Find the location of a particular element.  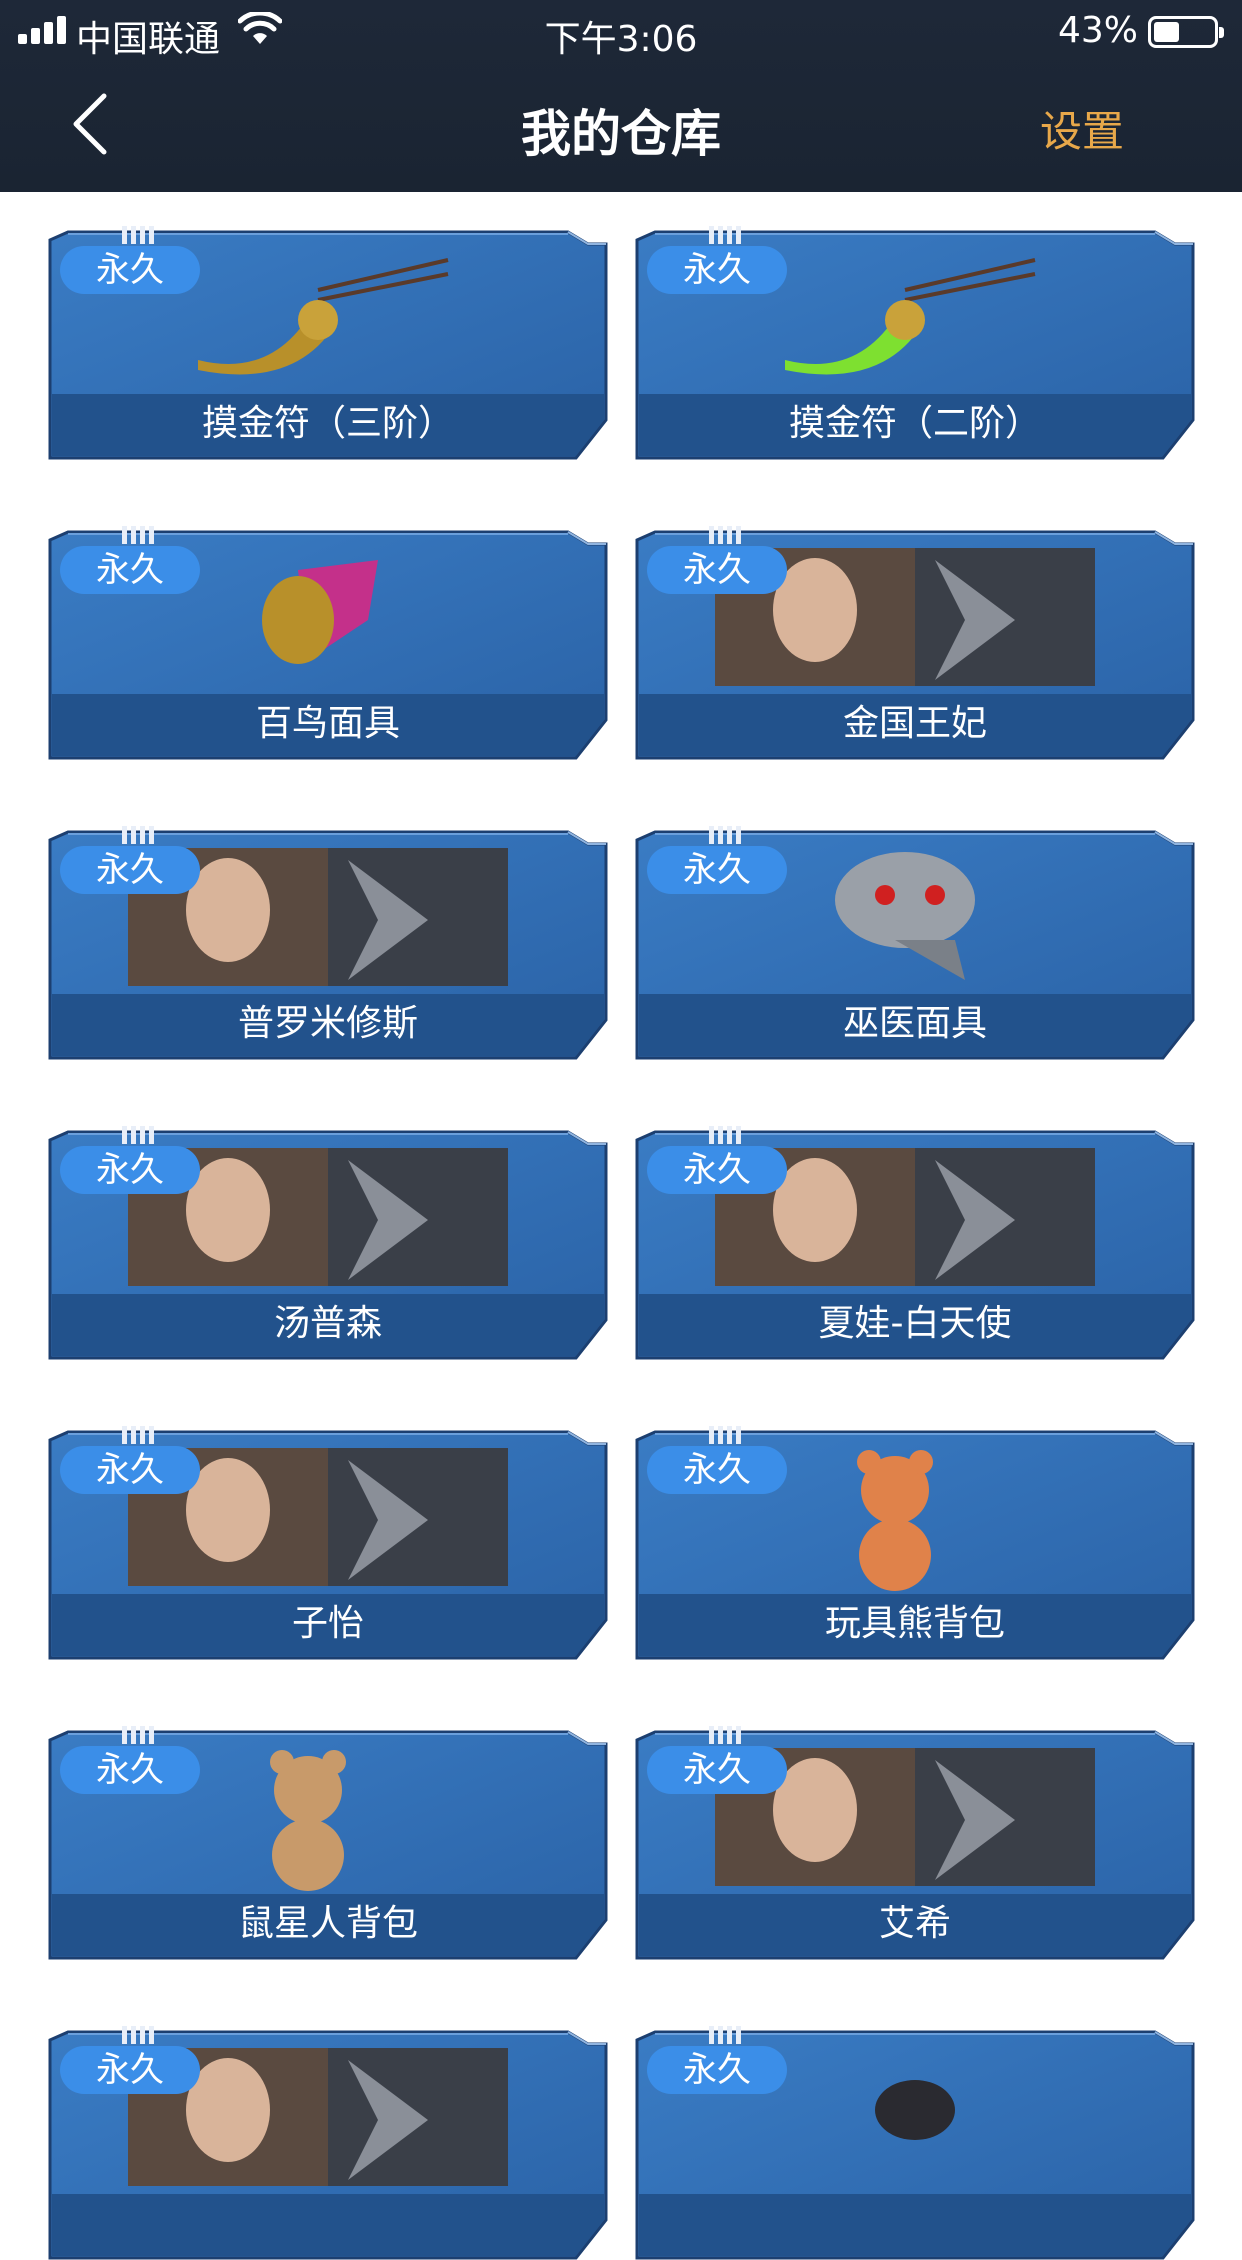

nav-bar: 我的仓库 设置 is located at coordinates (621, 127).